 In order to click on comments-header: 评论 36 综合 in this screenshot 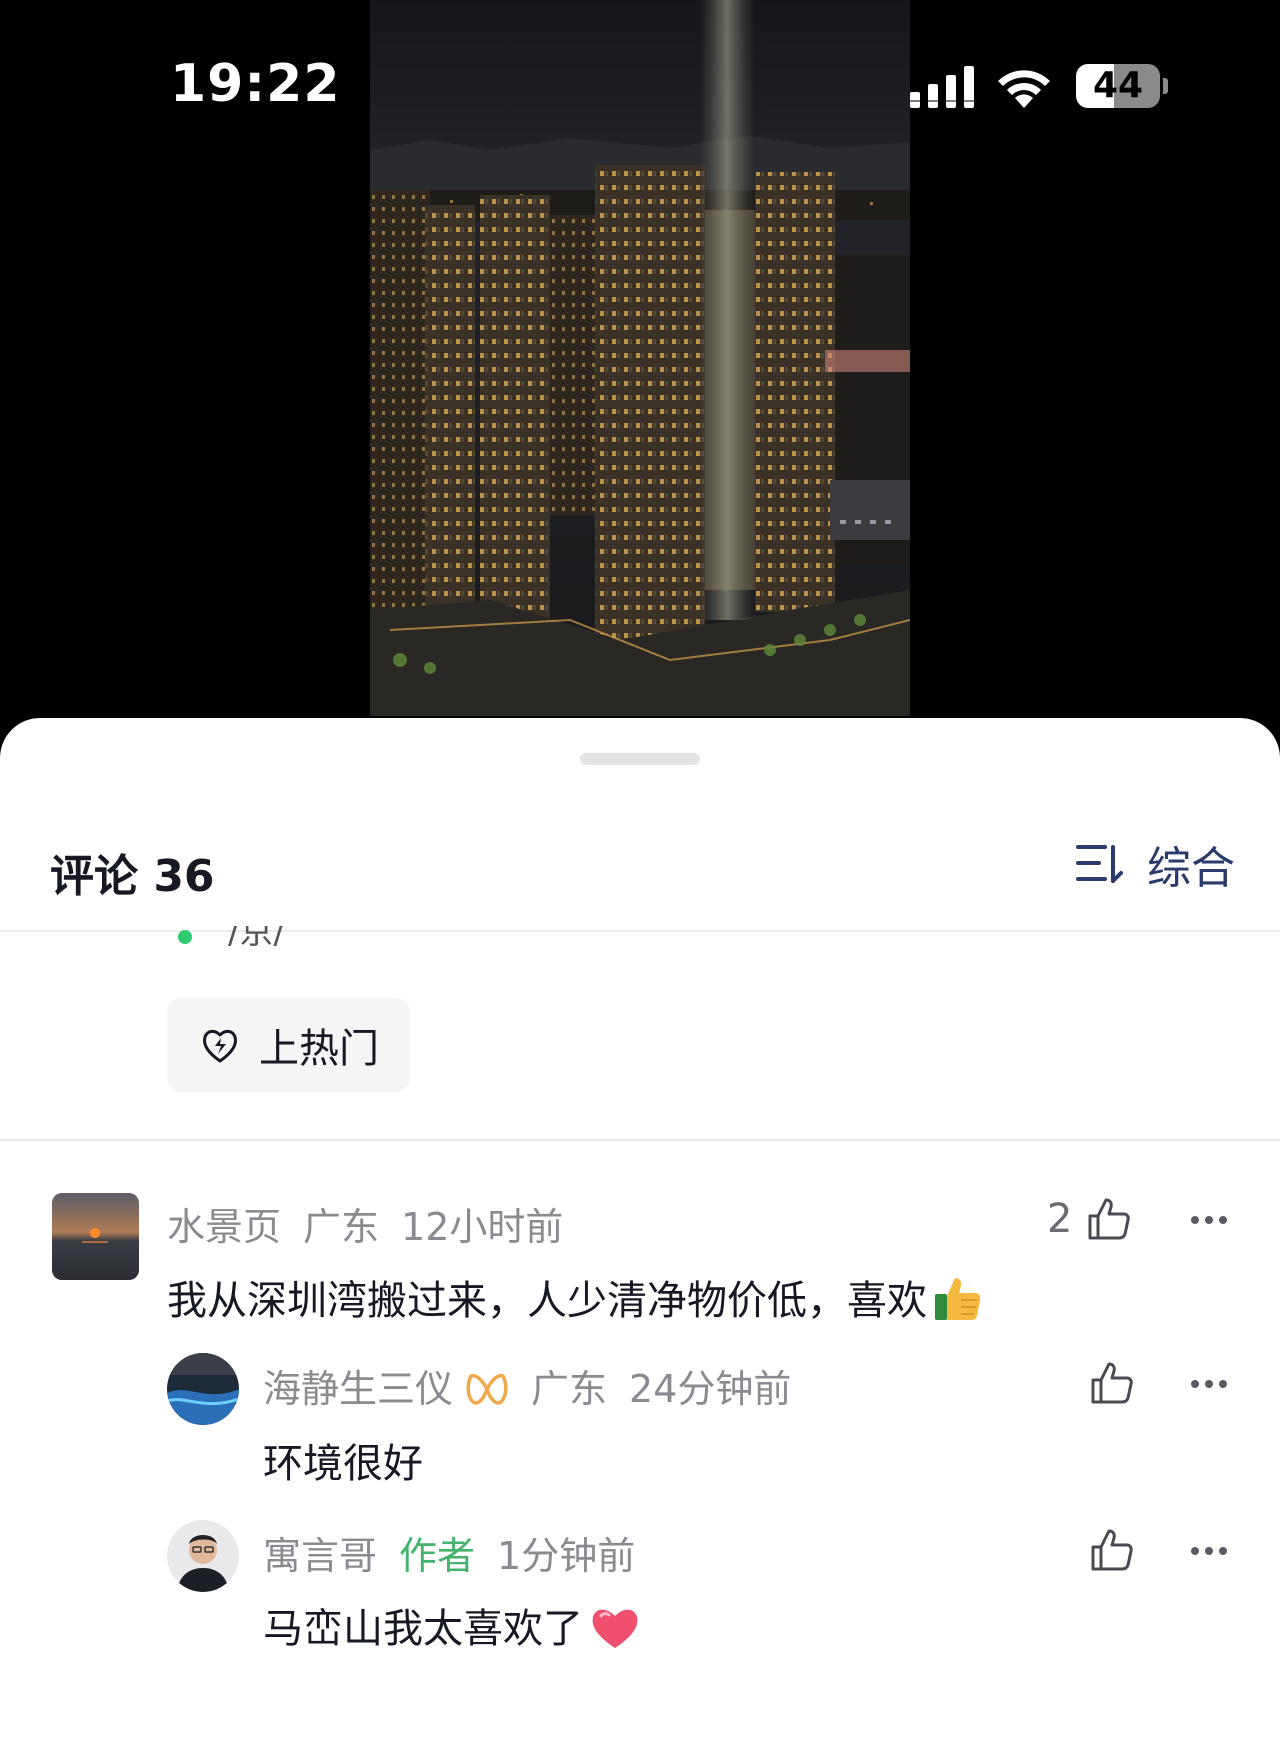, I will do `click(640, 865)`.